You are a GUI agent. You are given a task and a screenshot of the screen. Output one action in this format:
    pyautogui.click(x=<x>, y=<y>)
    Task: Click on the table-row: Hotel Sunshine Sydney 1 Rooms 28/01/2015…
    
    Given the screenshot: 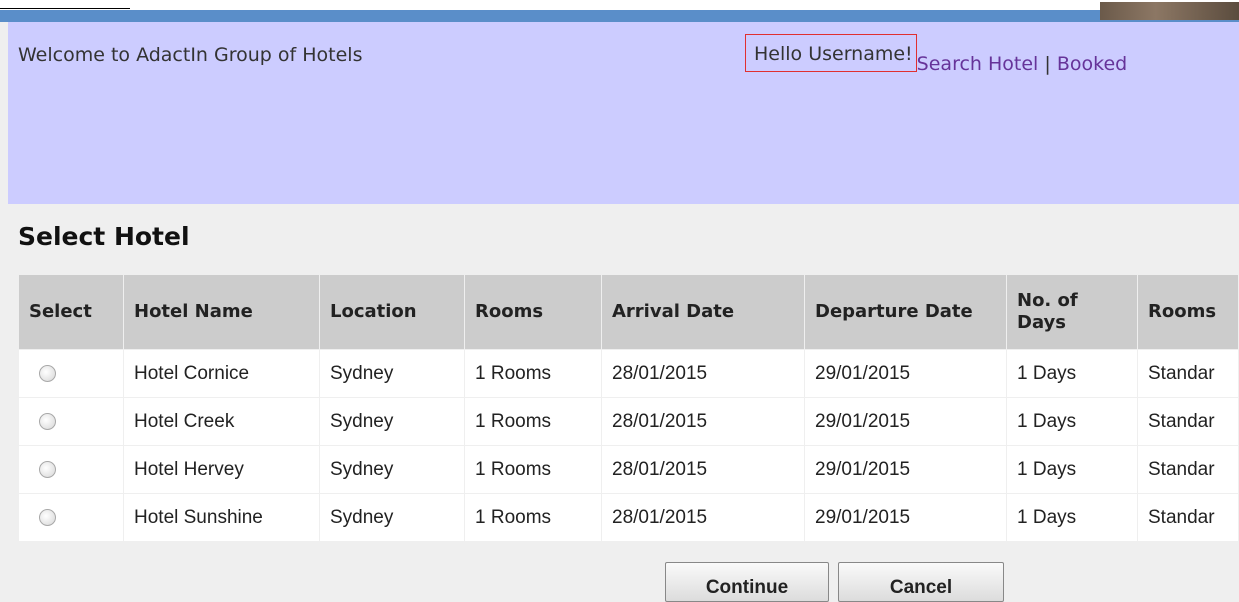 What is the action you would take?
    pyautogui.click(x=628, y=517)
    